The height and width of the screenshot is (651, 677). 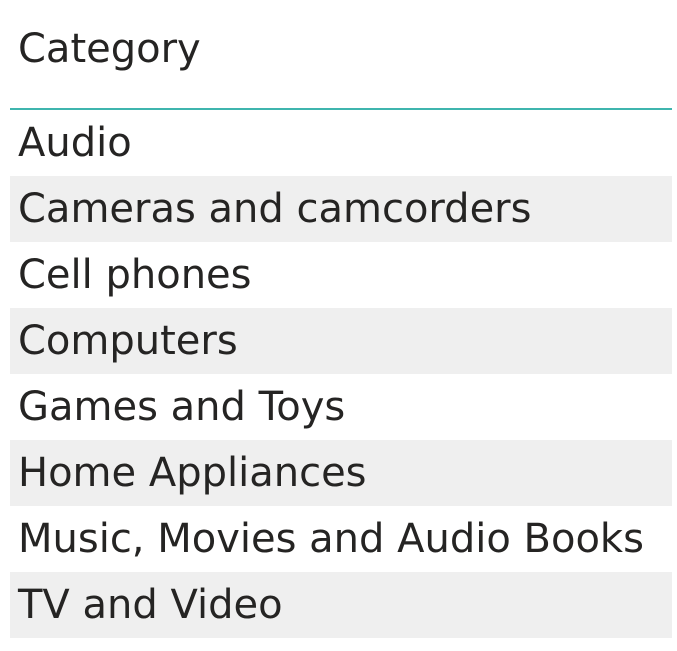 I want to click on cell-category: Music, Movies and Audio Books, so click(x=331, y=539).